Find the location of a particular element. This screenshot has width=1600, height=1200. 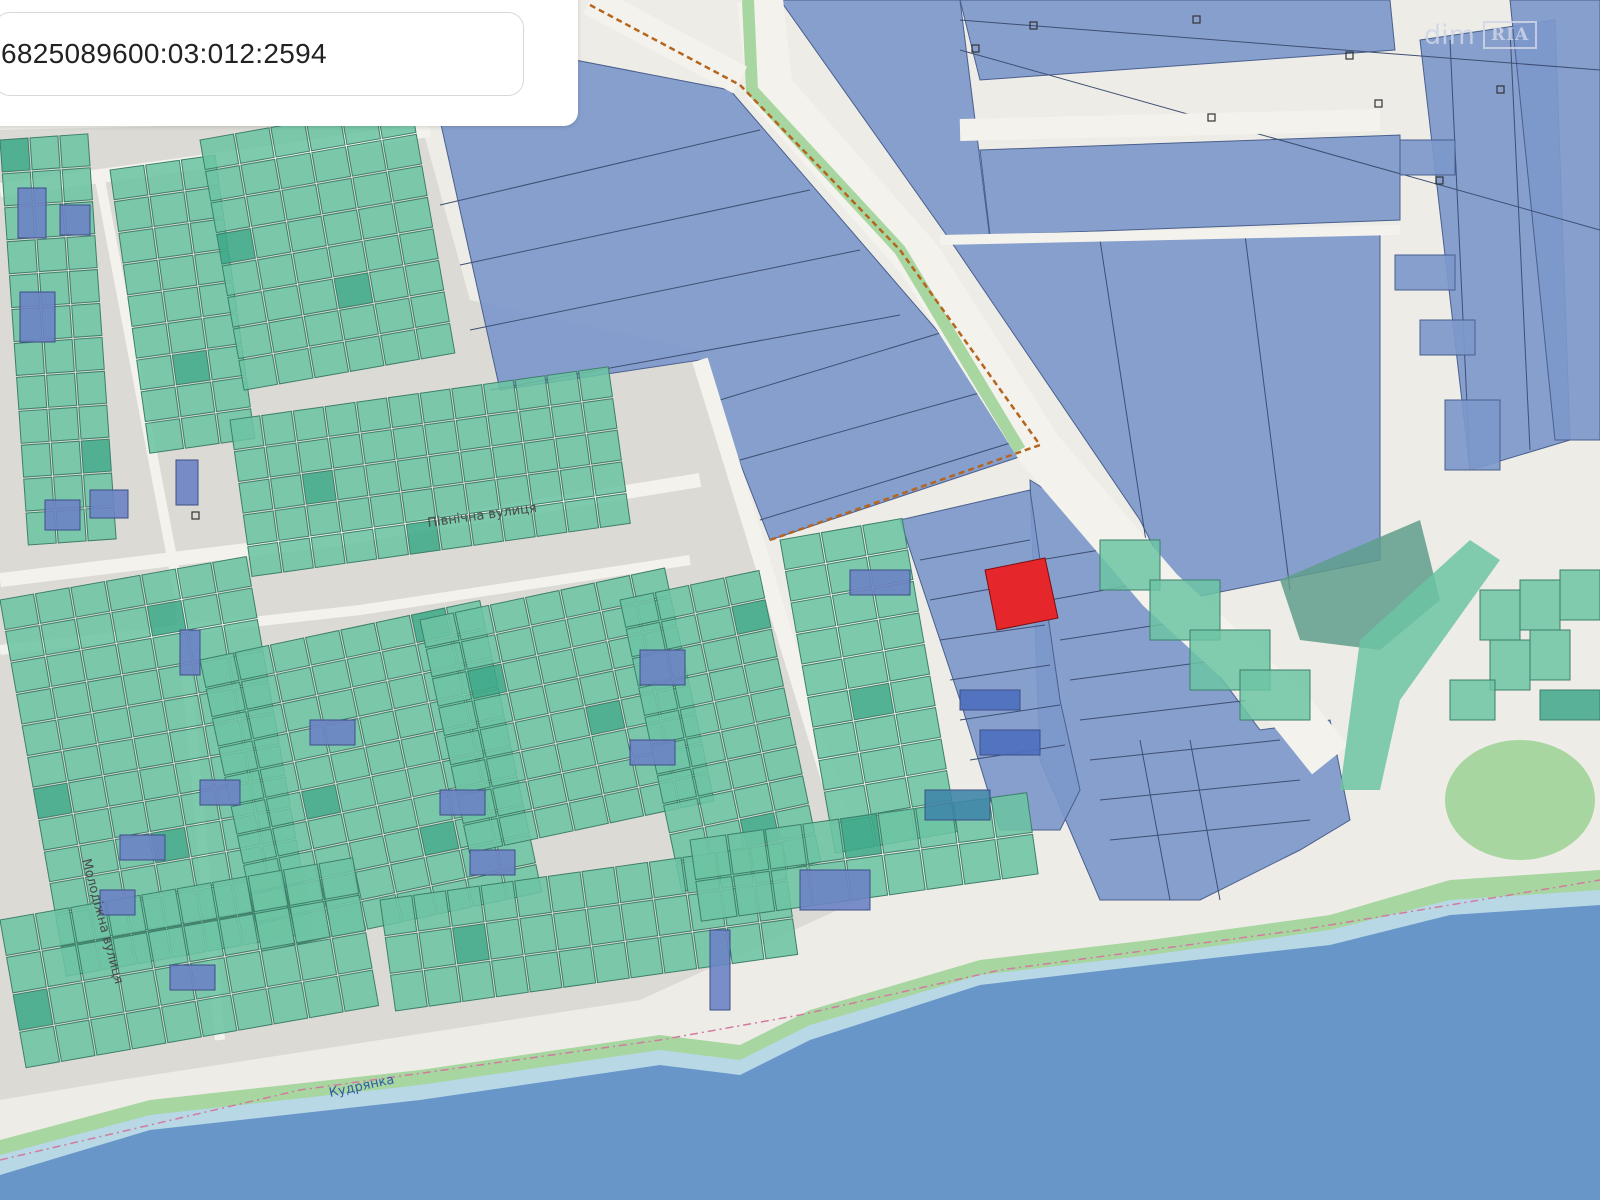

cadastral-number-field: 6825089600:03:012:2594 is located at coordinates (262, 54).